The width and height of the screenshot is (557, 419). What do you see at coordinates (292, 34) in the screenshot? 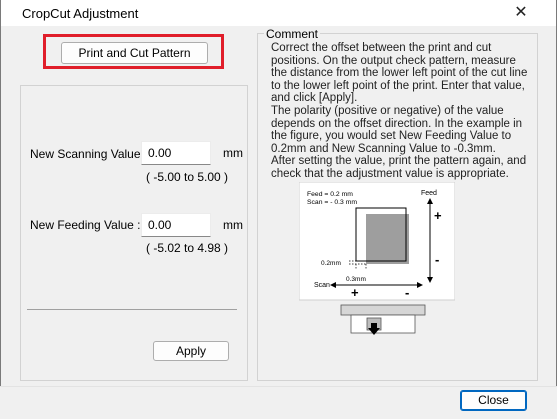
I see `comment-legend: Comment` at bounding box center [292, 34].